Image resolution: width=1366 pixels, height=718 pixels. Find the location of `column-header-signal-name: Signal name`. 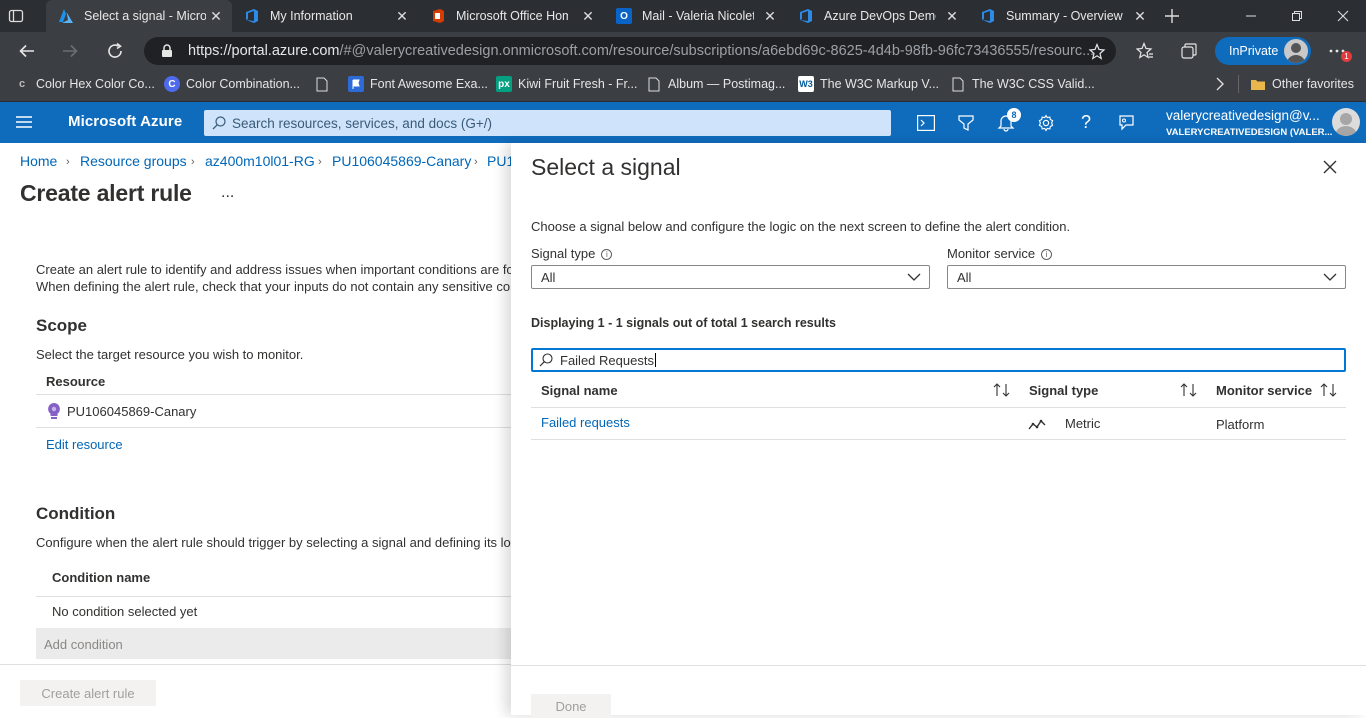

column-header-signal-name: Signal name is located at coordinates (579, 390).